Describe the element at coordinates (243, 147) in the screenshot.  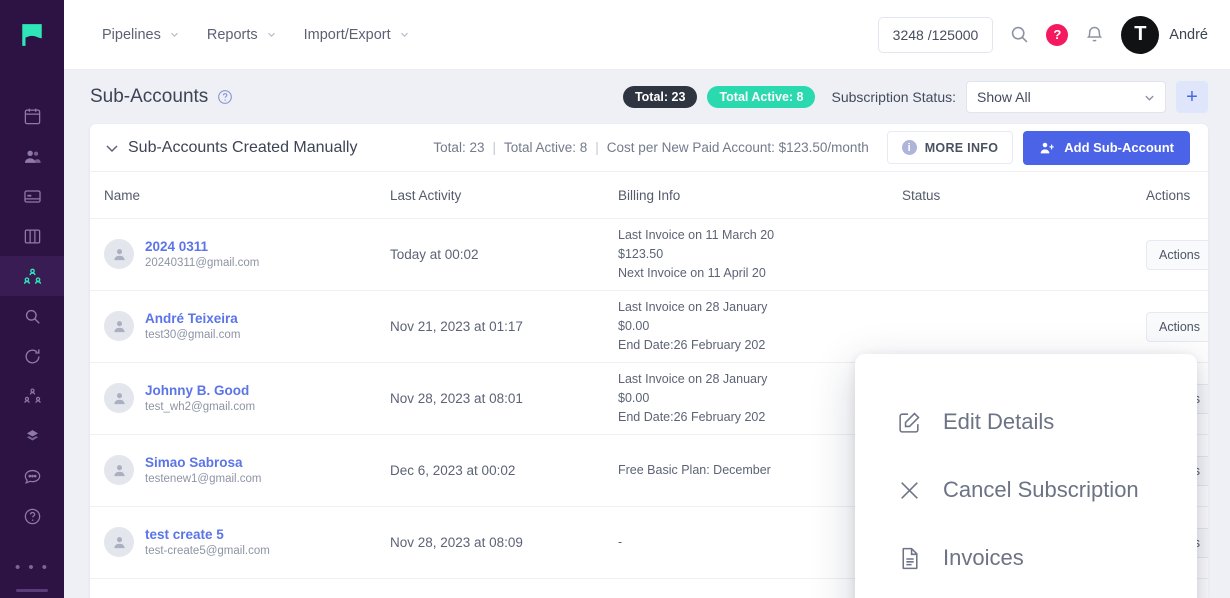
I see `card-title: Sub-Accounts Created Manually` at that location.